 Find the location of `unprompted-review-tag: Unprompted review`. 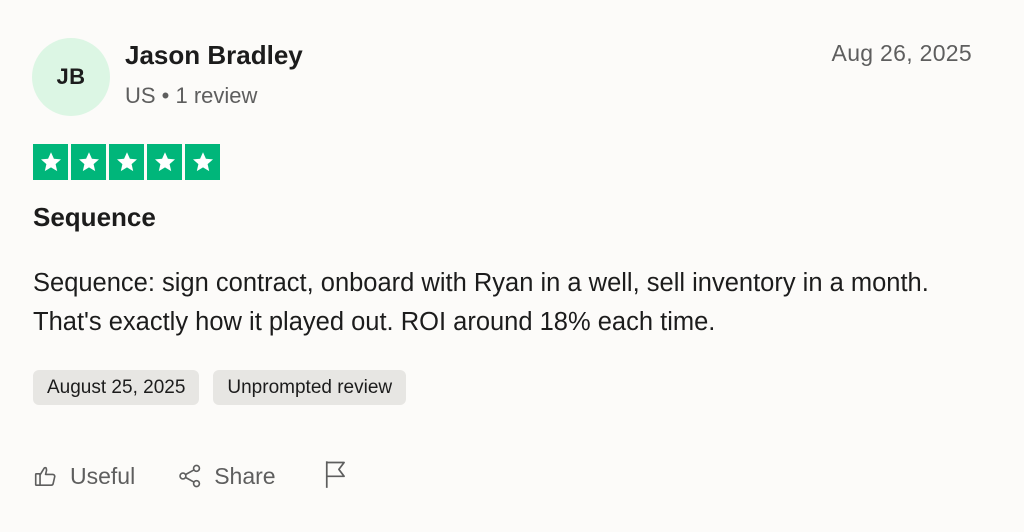

unprompted-review-tag: Unprompted review is located at coordinates (310, 387).